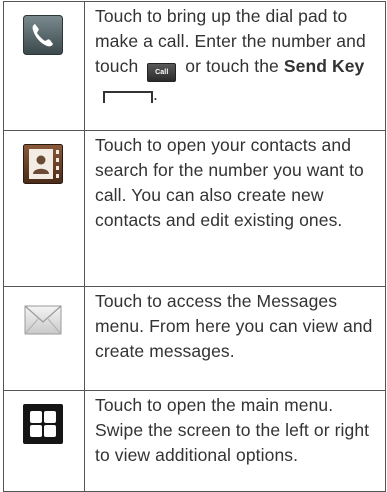 This screenshot has height=492, width=387. I want to click on send-key-icon, so click(128, 97).